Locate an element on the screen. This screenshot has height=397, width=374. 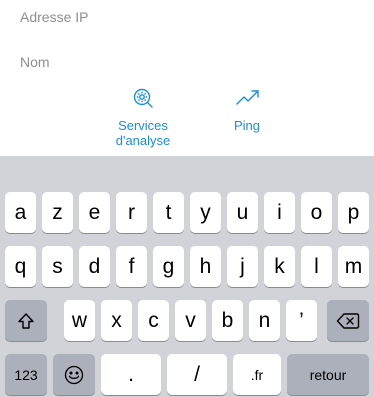
backspace-icon is located at coordinates (348, 321).